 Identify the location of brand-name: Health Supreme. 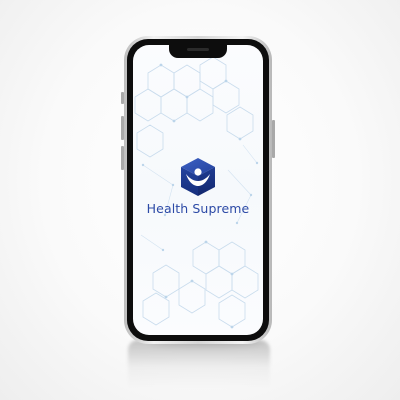
(198, 208).